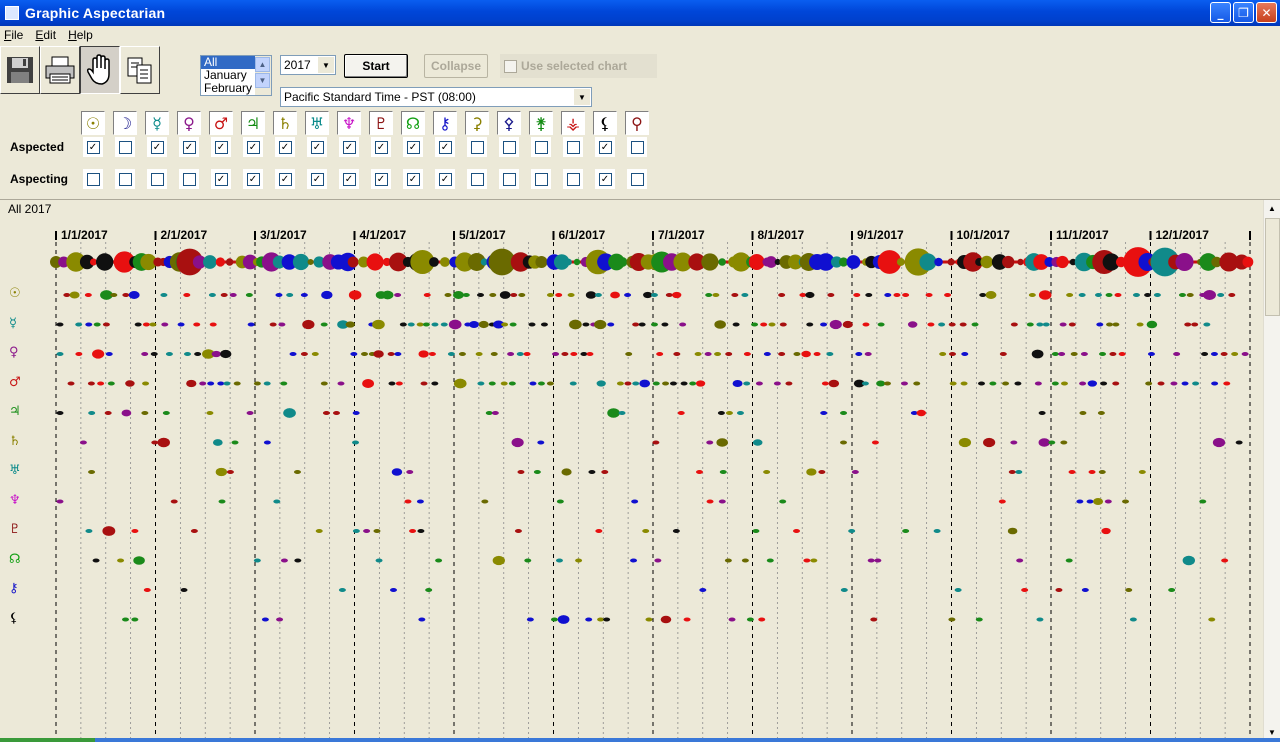 The width and height of the screenshot is (1280, 742). I want to click on aspected-node-checkbox: ✓, so click(413, 147).